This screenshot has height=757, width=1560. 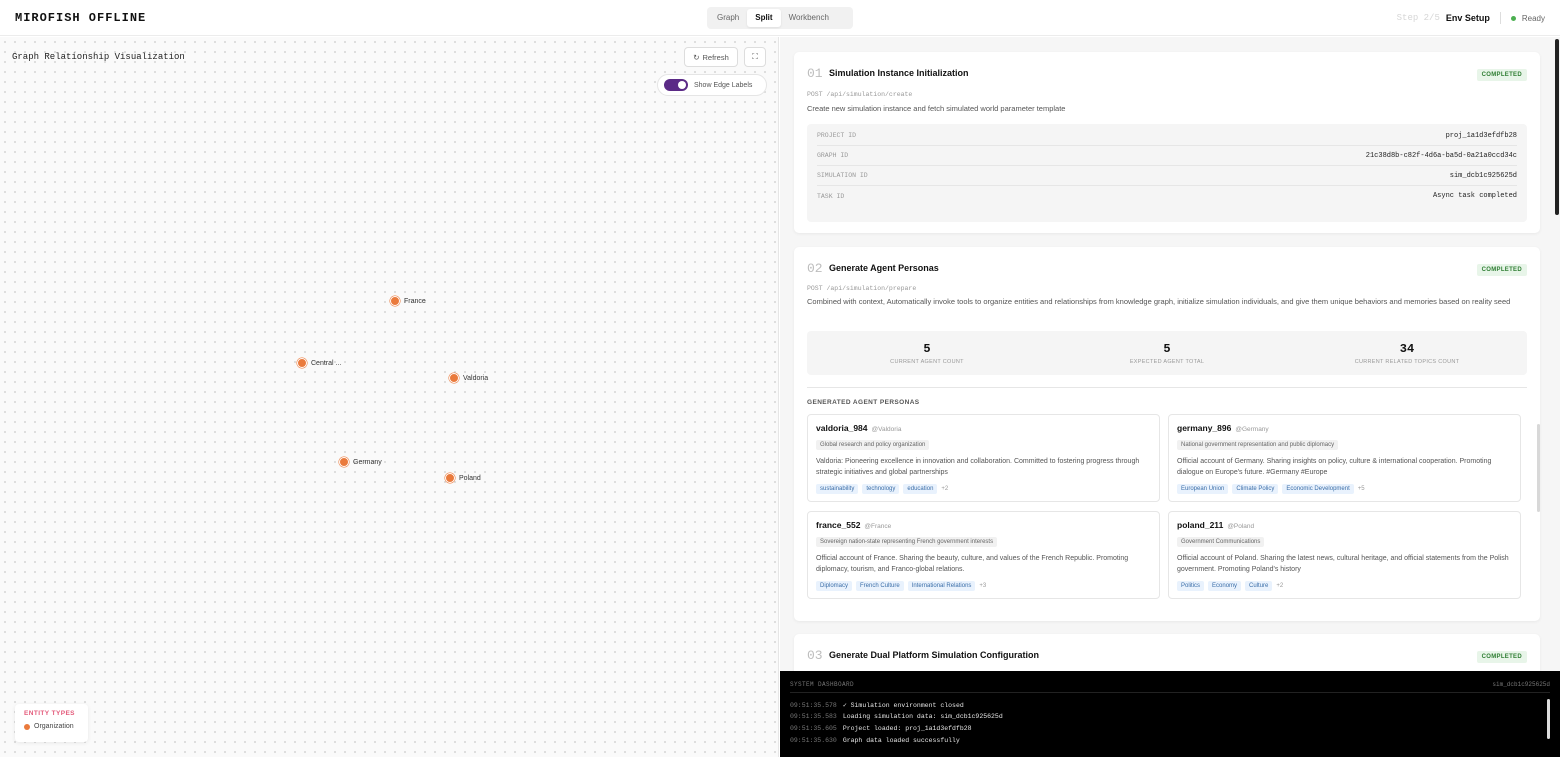 What do you see at coordinates (837, 135) in the screenshot?
I see `info-label: PROJECT ID` at bounding box center [837, 135].